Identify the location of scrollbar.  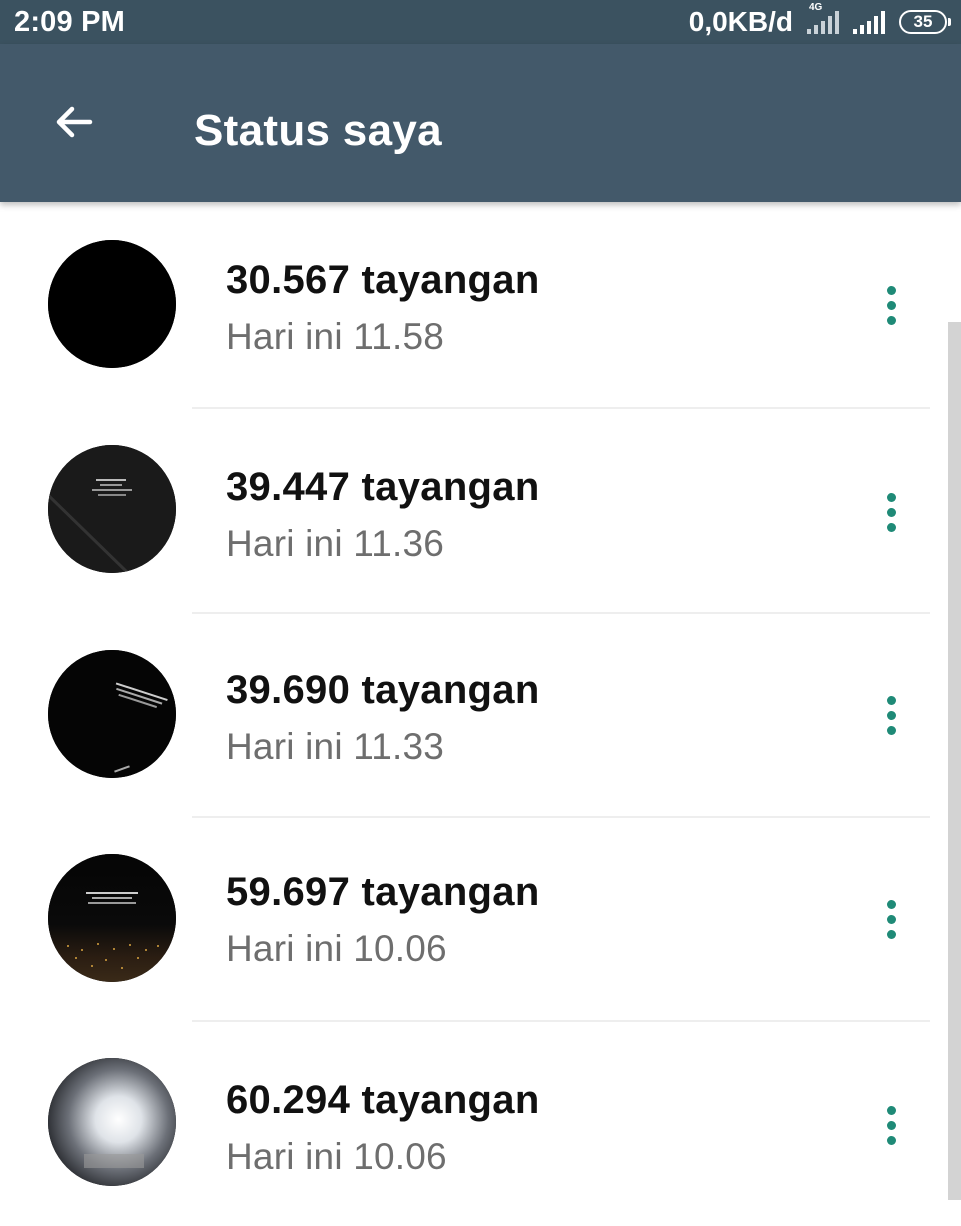
(954, 761).